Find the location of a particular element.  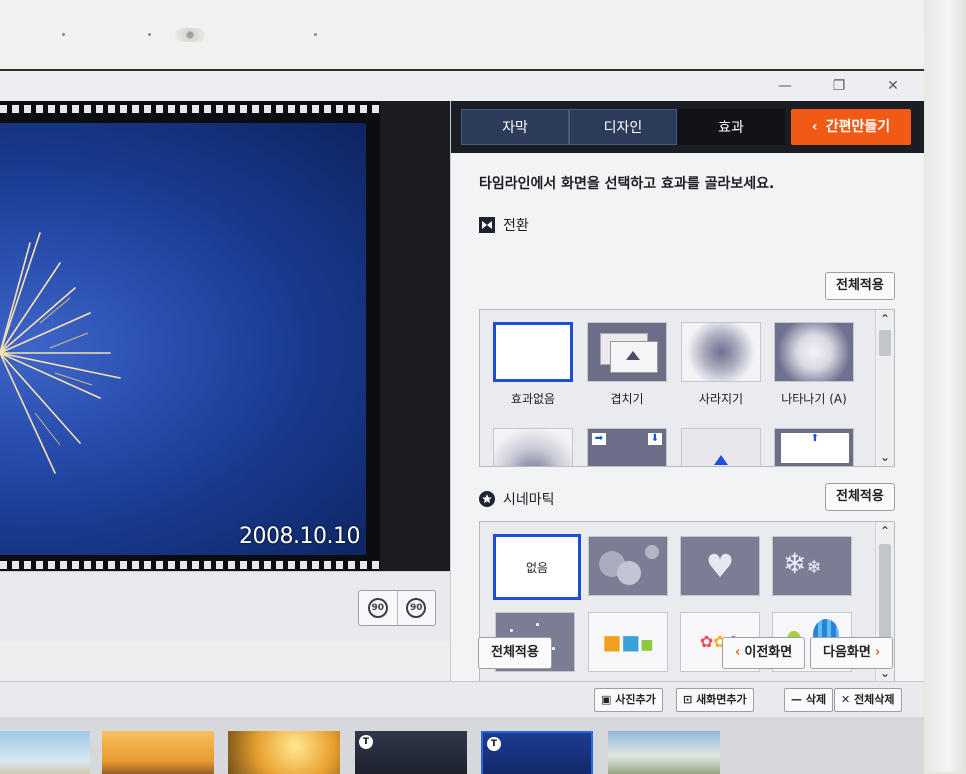

prev-screen-button: ‹ 이전화면 is located at coordinates (764, 653).